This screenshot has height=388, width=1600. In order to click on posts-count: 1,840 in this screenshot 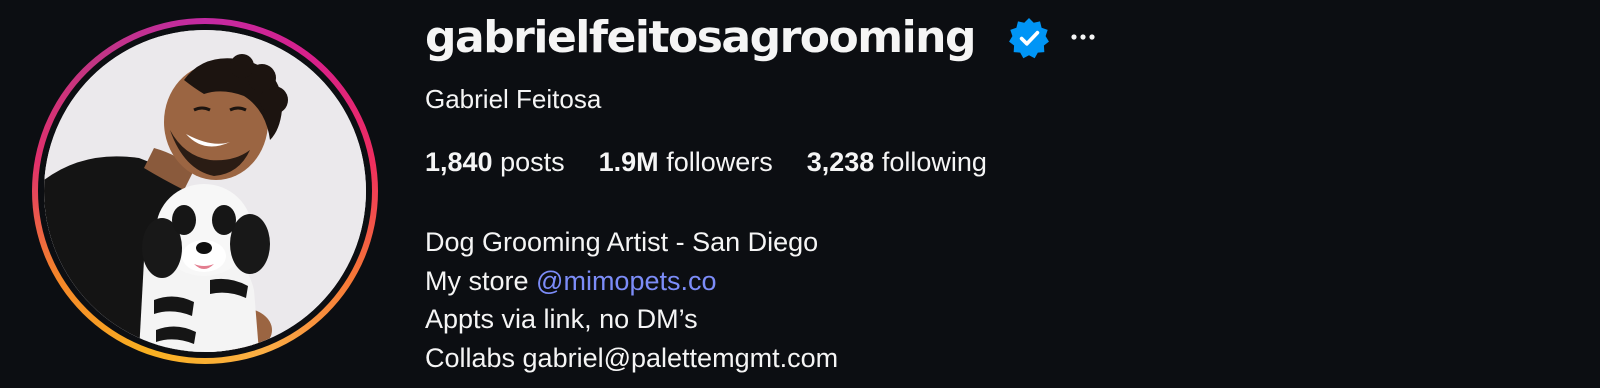, I will do `click(459, 162)`.